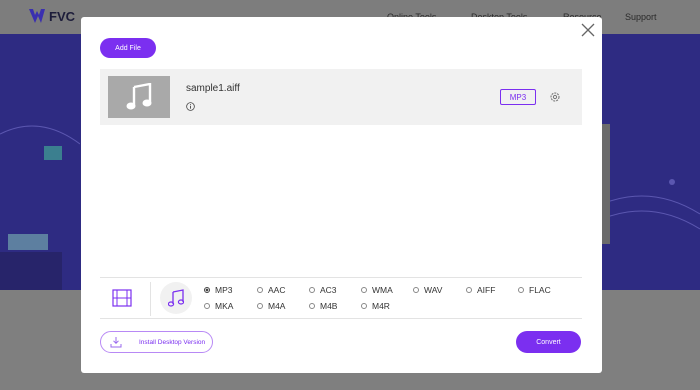 The height and width of the screenshot is (390, 700). Describe the element at coordinates (548, 342) in the screenshot. I see `convert-button: Convert` at that location.